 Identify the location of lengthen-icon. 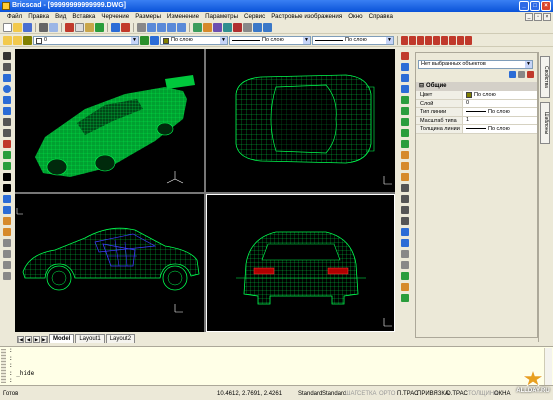
(405, 155).